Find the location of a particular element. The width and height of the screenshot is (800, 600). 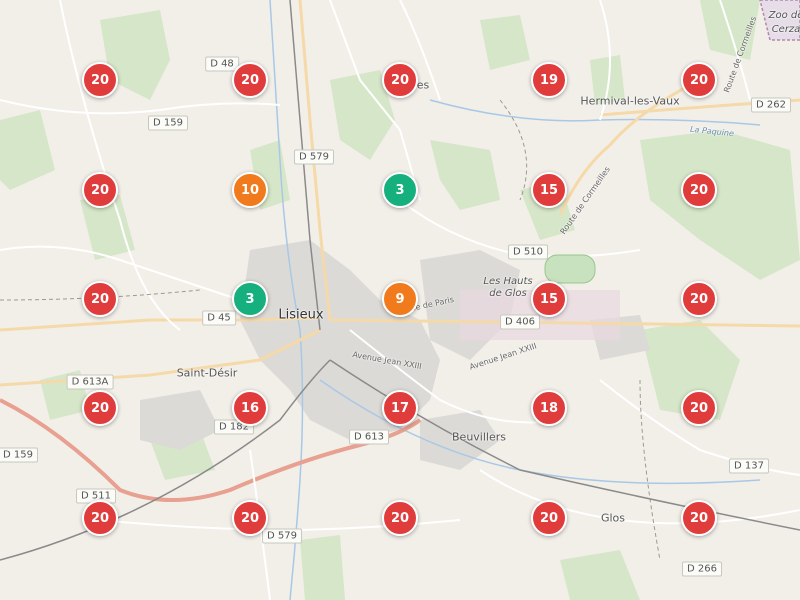

cluster-count: 17 is located at coordinates (400, 408).